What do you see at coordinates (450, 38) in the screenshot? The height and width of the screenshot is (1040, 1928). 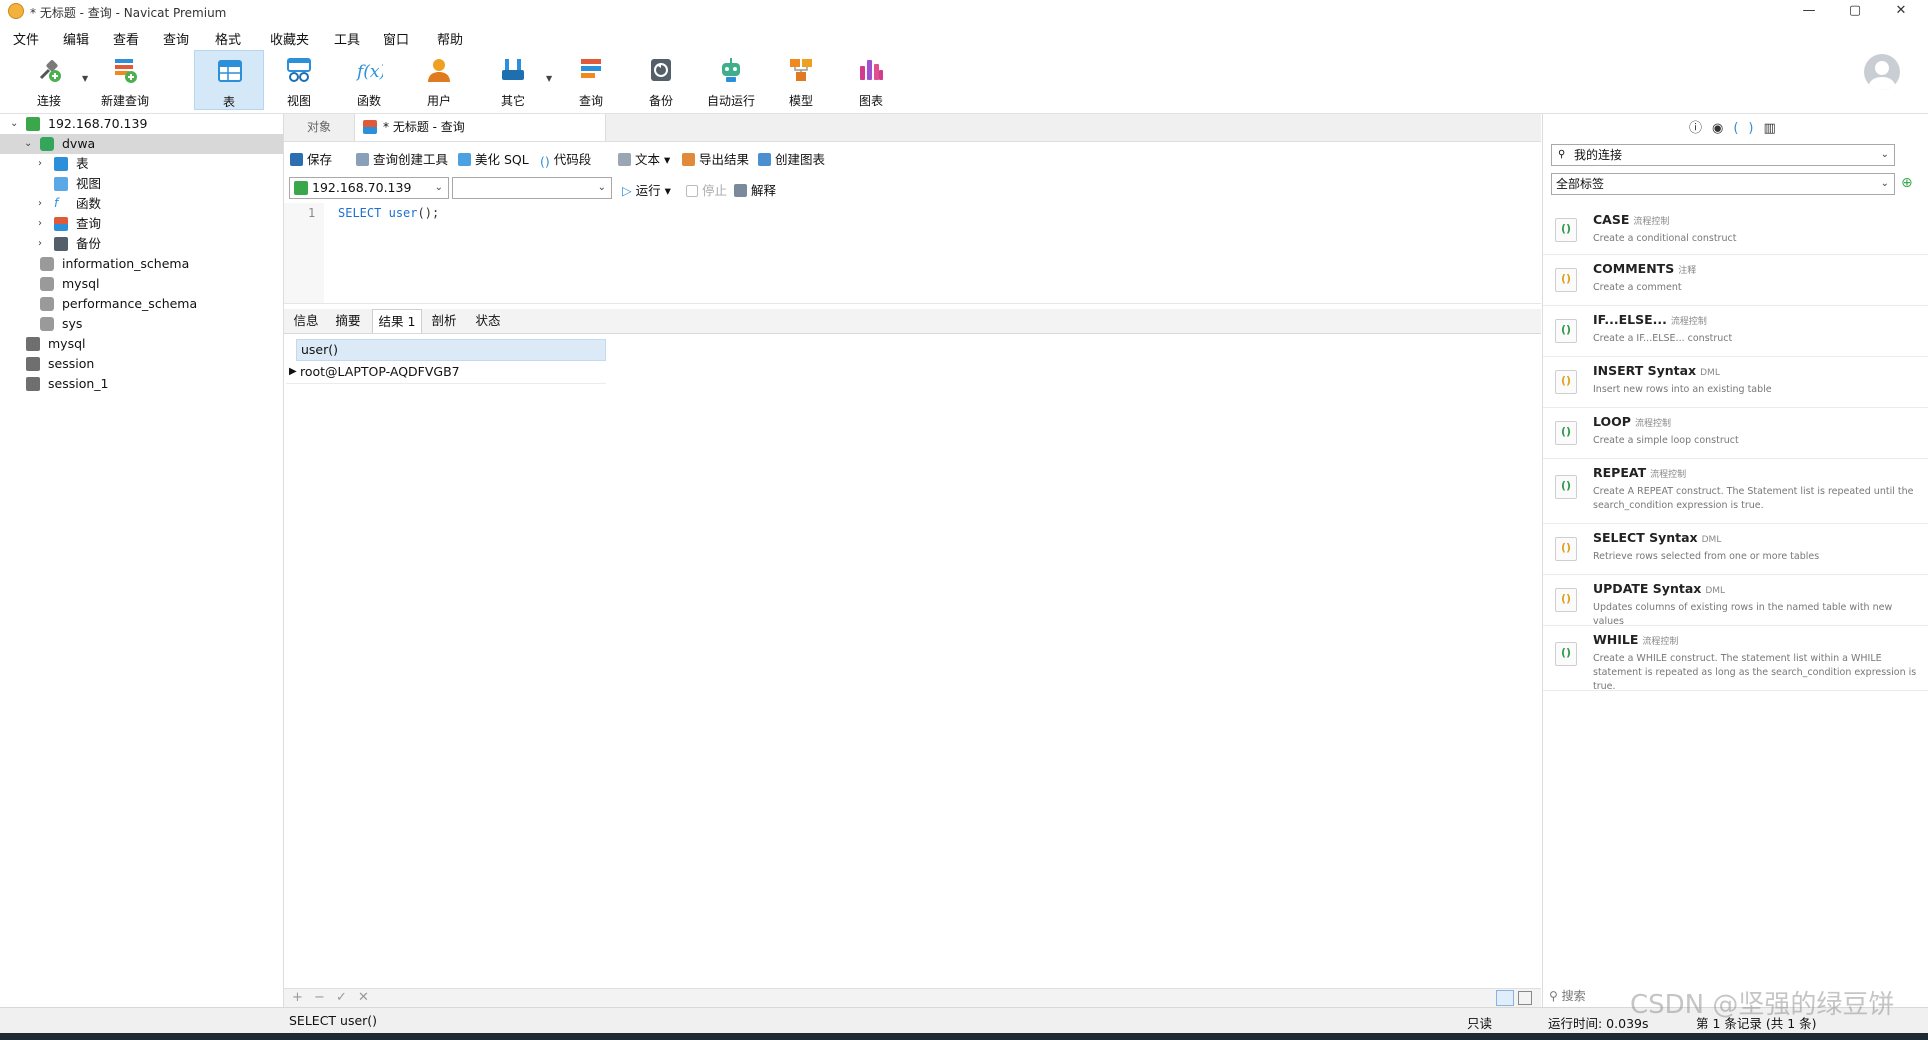 I see `menu-help: 帮助` at bounding box center [450, 38].